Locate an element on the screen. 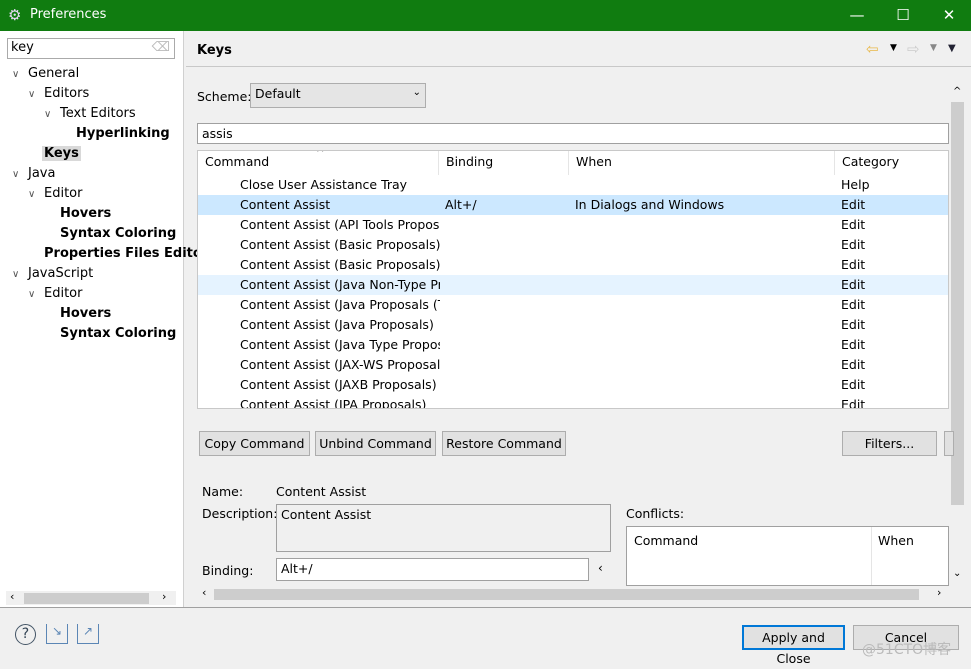  page-horizontal-scrollbar: ‹ › is located at coordinates (573, 593).